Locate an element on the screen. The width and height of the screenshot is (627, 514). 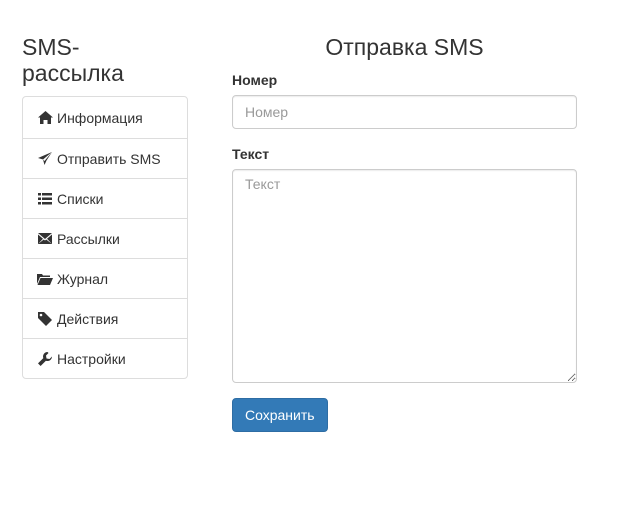
tag-icon is located at coordinates (45, 318).